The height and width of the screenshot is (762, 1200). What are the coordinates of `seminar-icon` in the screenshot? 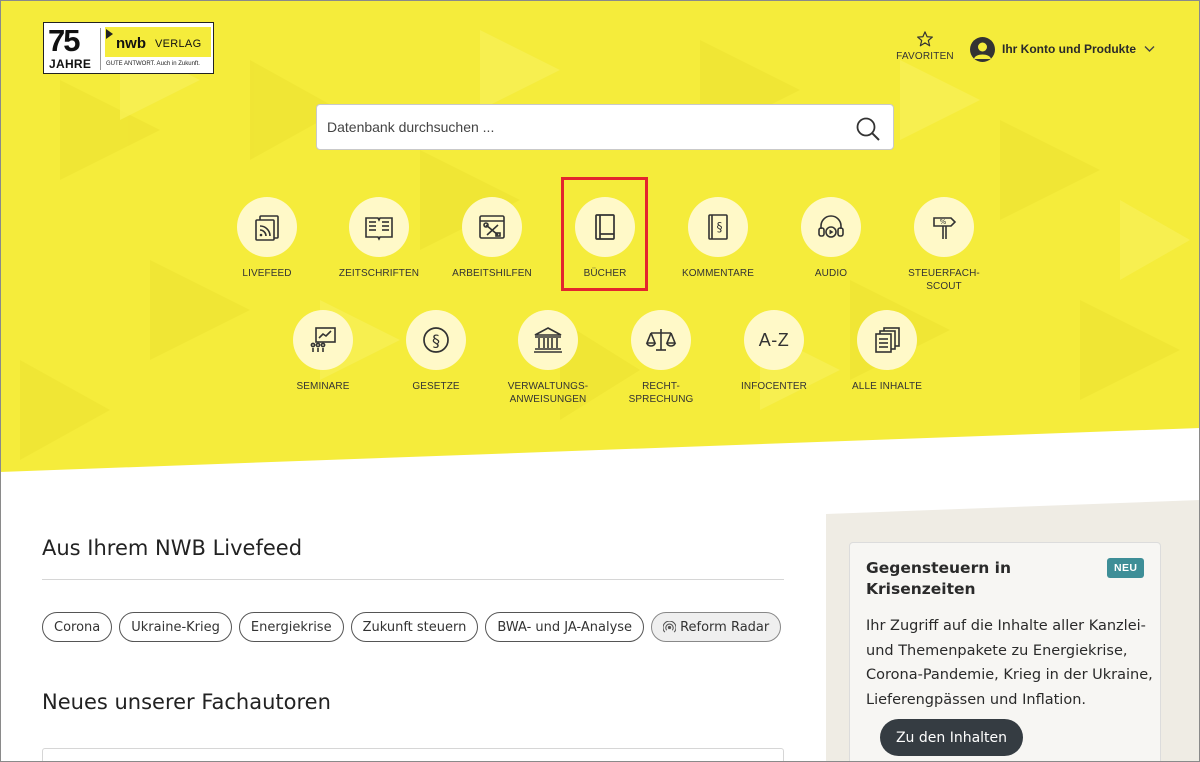 It's located at (323, 339).